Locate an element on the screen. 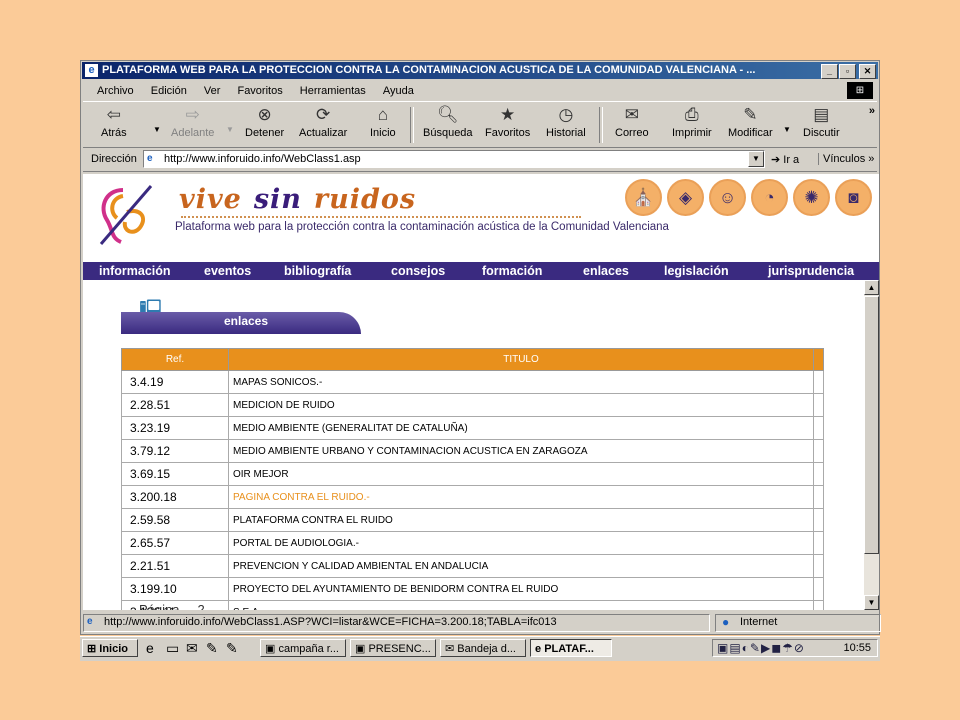 The height and width of the screenshot is (720, 960). menu-favoritos: Favoritos is located at coordinates (259, 91).